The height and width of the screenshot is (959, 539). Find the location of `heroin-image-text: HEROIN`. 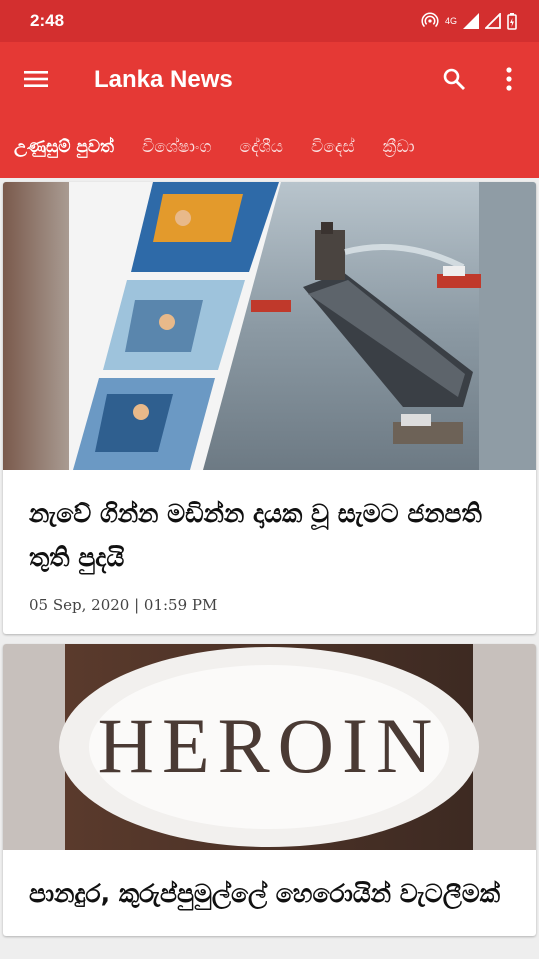

heroin-image-text: HEROIN is located at coordinates (269, 745).